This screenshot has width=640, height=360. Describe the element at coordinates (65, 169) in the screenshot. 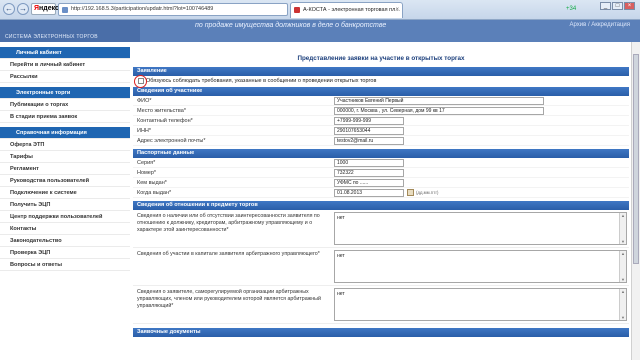

I see `sidebar-item: Регламент` at that location.